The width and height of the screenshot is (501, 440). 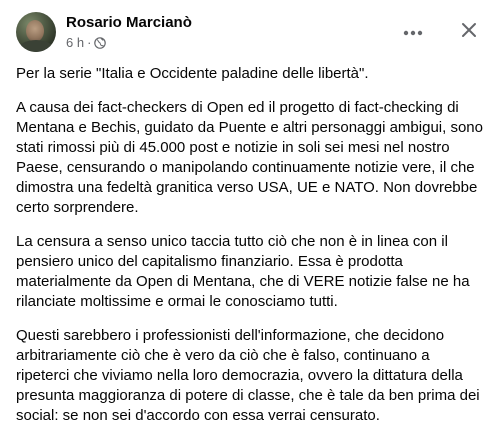 What do you see at coordinates (36, 32) in the screenshot?
I see `avatar` at bounding box center [36, 32].